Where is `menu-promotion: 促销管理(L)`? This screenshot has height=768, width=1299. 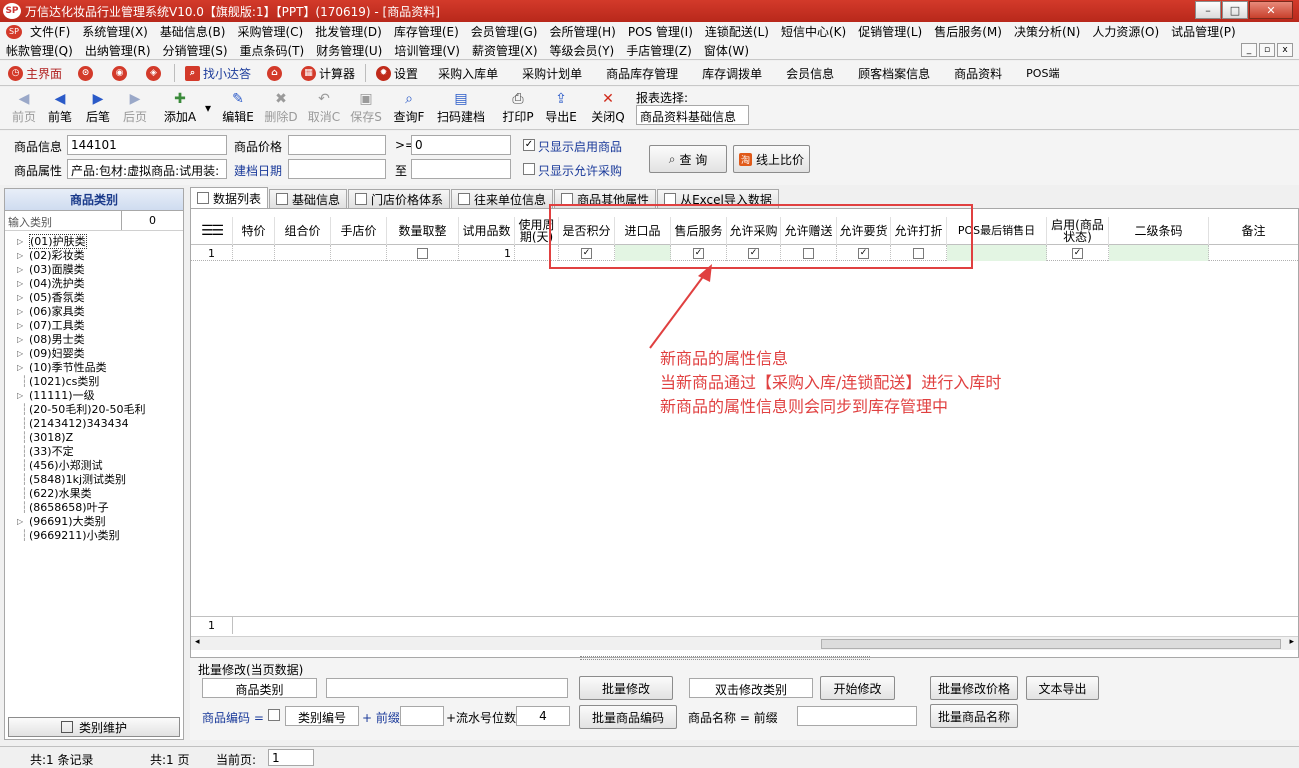 menu-promotion: 促销管理(L) is located at coordinates (890, 31).